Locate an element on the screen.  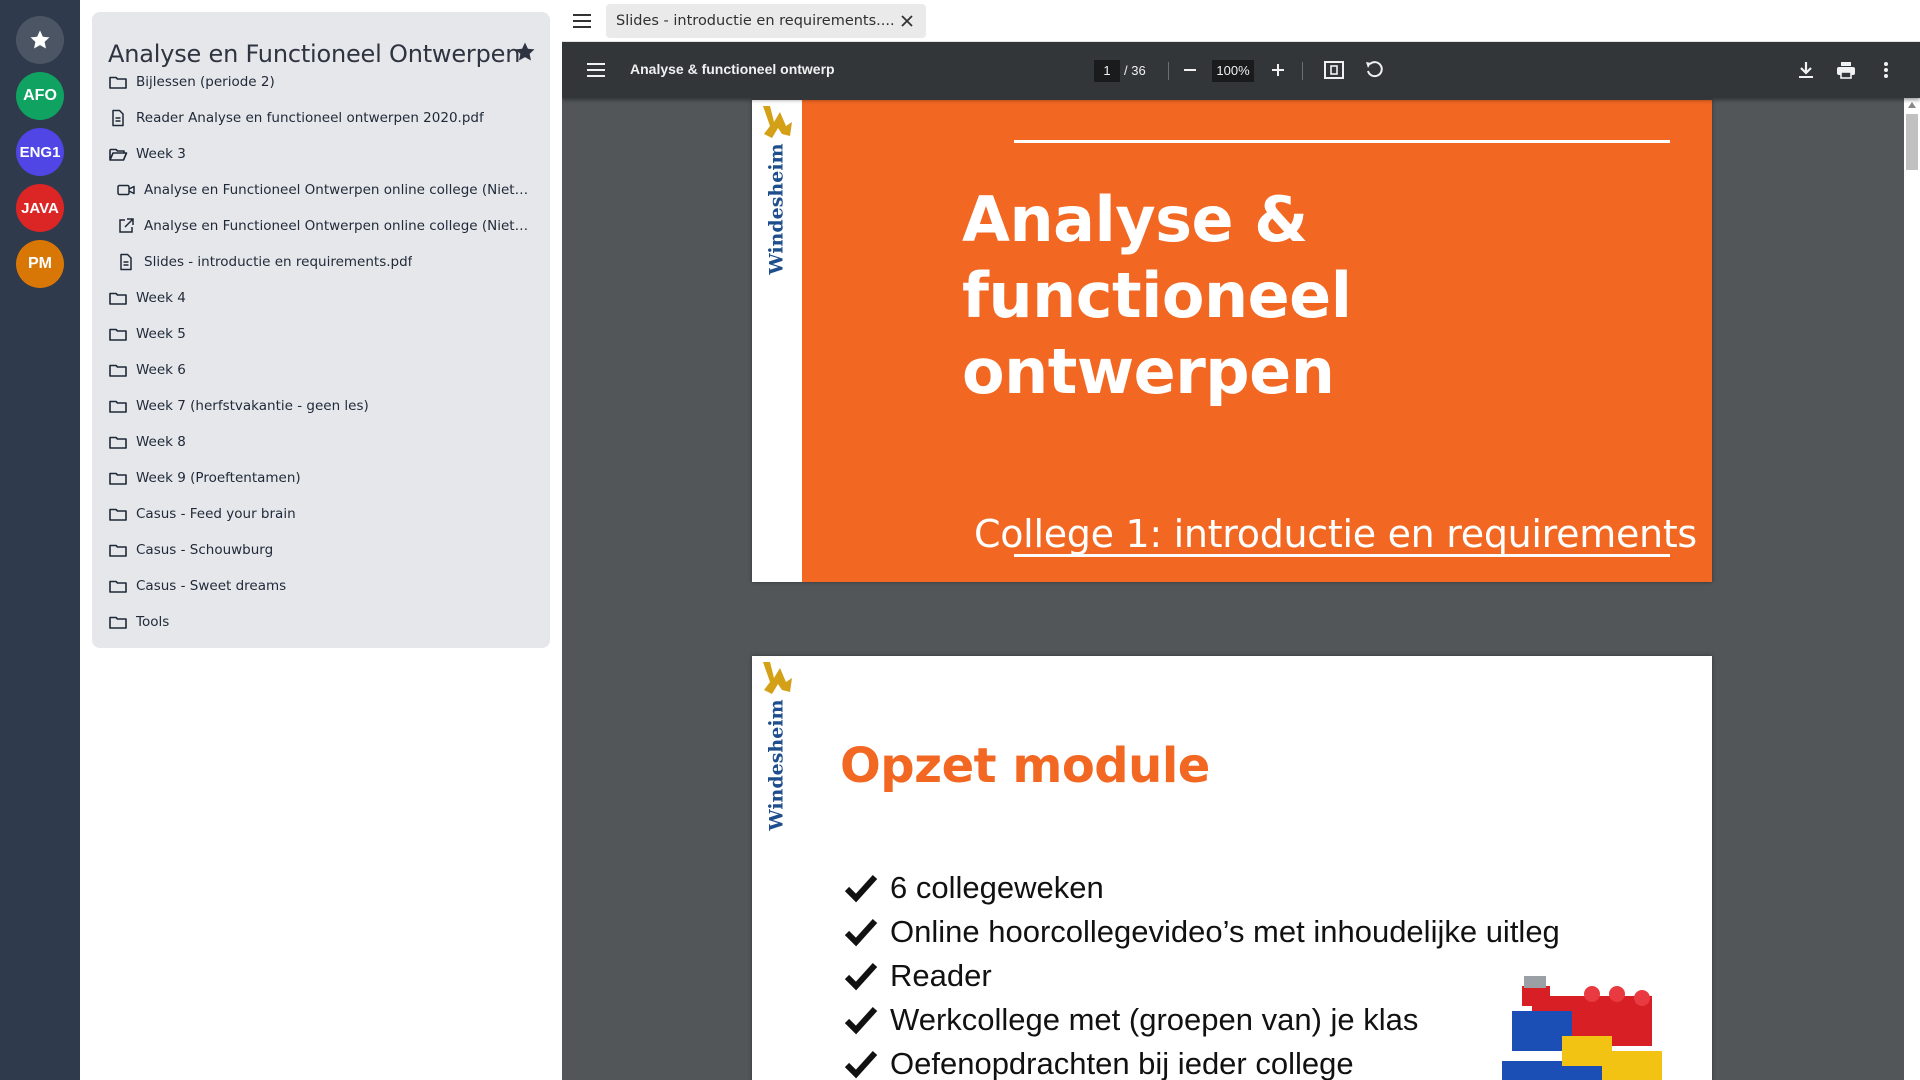
bullet-text: Werkcollege met (groepen van) je klas is located at coordinates (1154, 1019).